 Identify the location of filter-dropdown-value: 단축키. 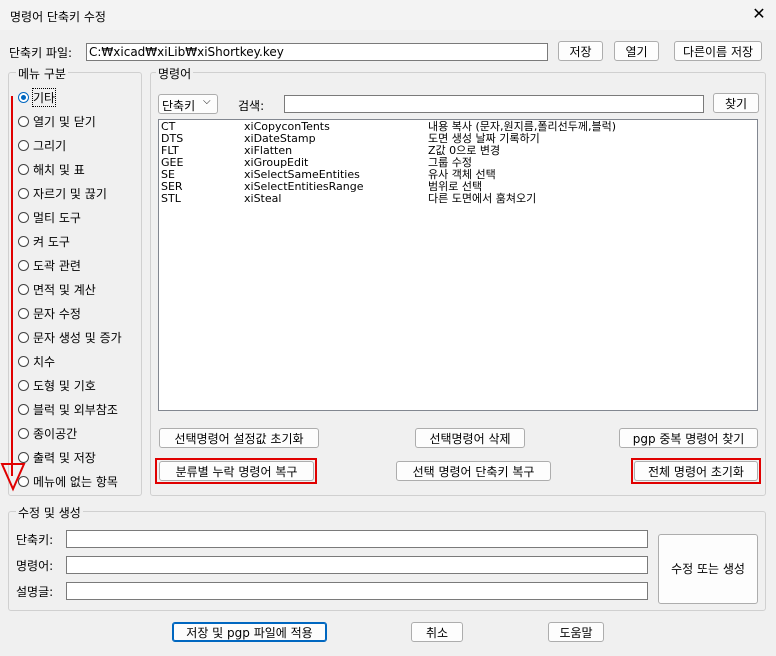
(179, 106).